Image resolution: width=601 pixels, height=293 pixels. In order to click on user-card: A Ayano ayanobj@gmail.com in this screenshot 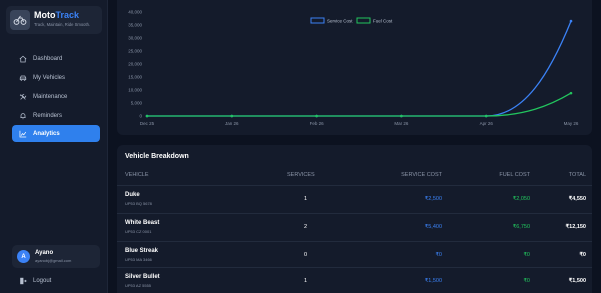, I will do `click(56, 256)`.